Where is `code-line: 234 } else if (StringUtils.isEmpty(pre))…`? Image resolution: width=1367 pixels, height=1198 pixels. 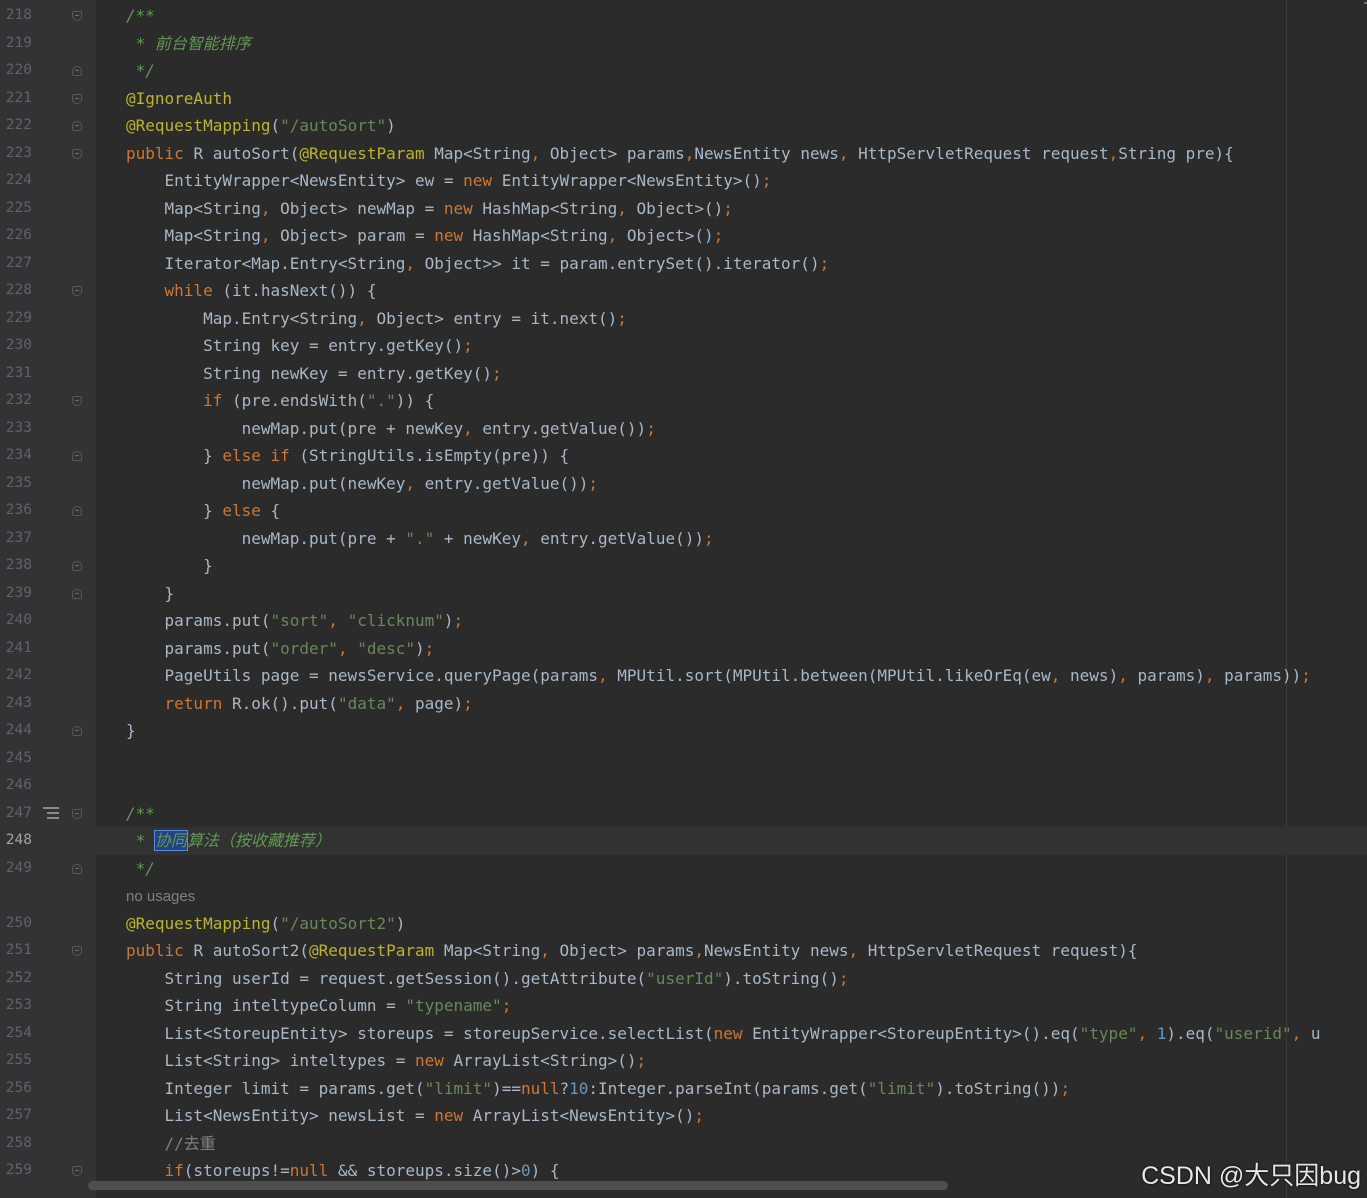
code-line: 234 } else if (StringUtils.isEmpty(pre))… is located at coordinates (683, 456).